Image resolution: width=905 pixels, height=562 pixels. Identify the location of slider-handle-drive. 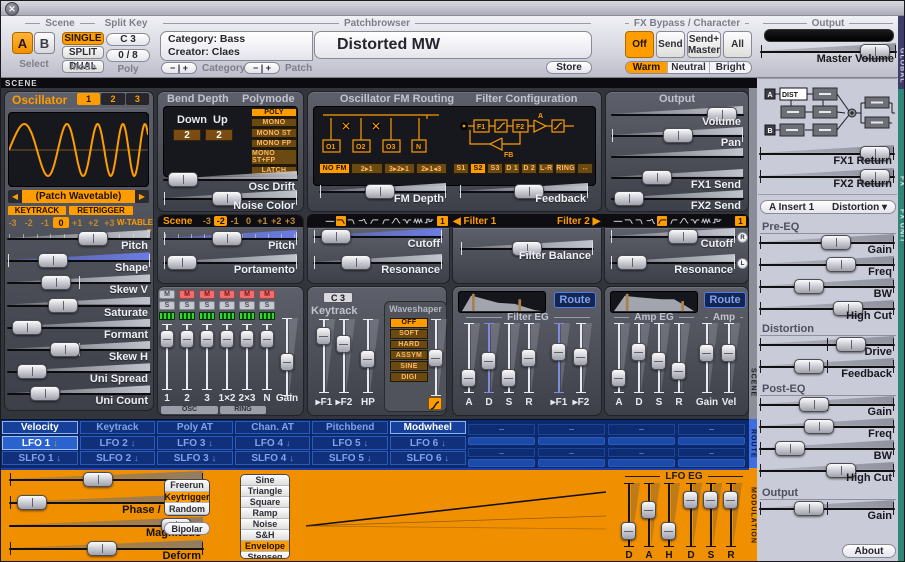
(851, 344).